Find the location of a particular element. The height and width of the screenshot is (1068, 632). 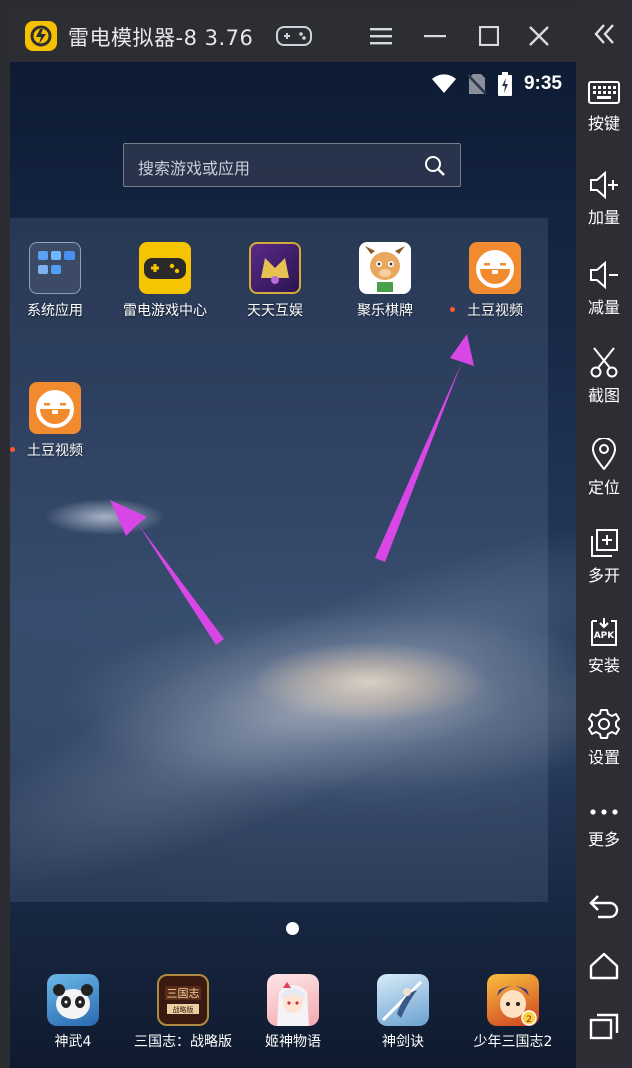

window-title: 雷电模拟器-8 3.76 is located at coordinates (161, 38).